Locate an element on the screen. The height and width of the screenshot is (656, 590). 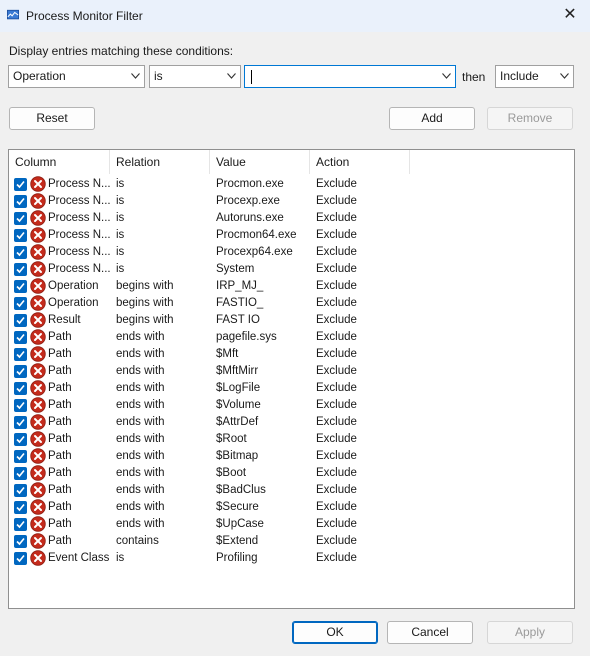
column-select: Operation is located at coordinates (76, 76).